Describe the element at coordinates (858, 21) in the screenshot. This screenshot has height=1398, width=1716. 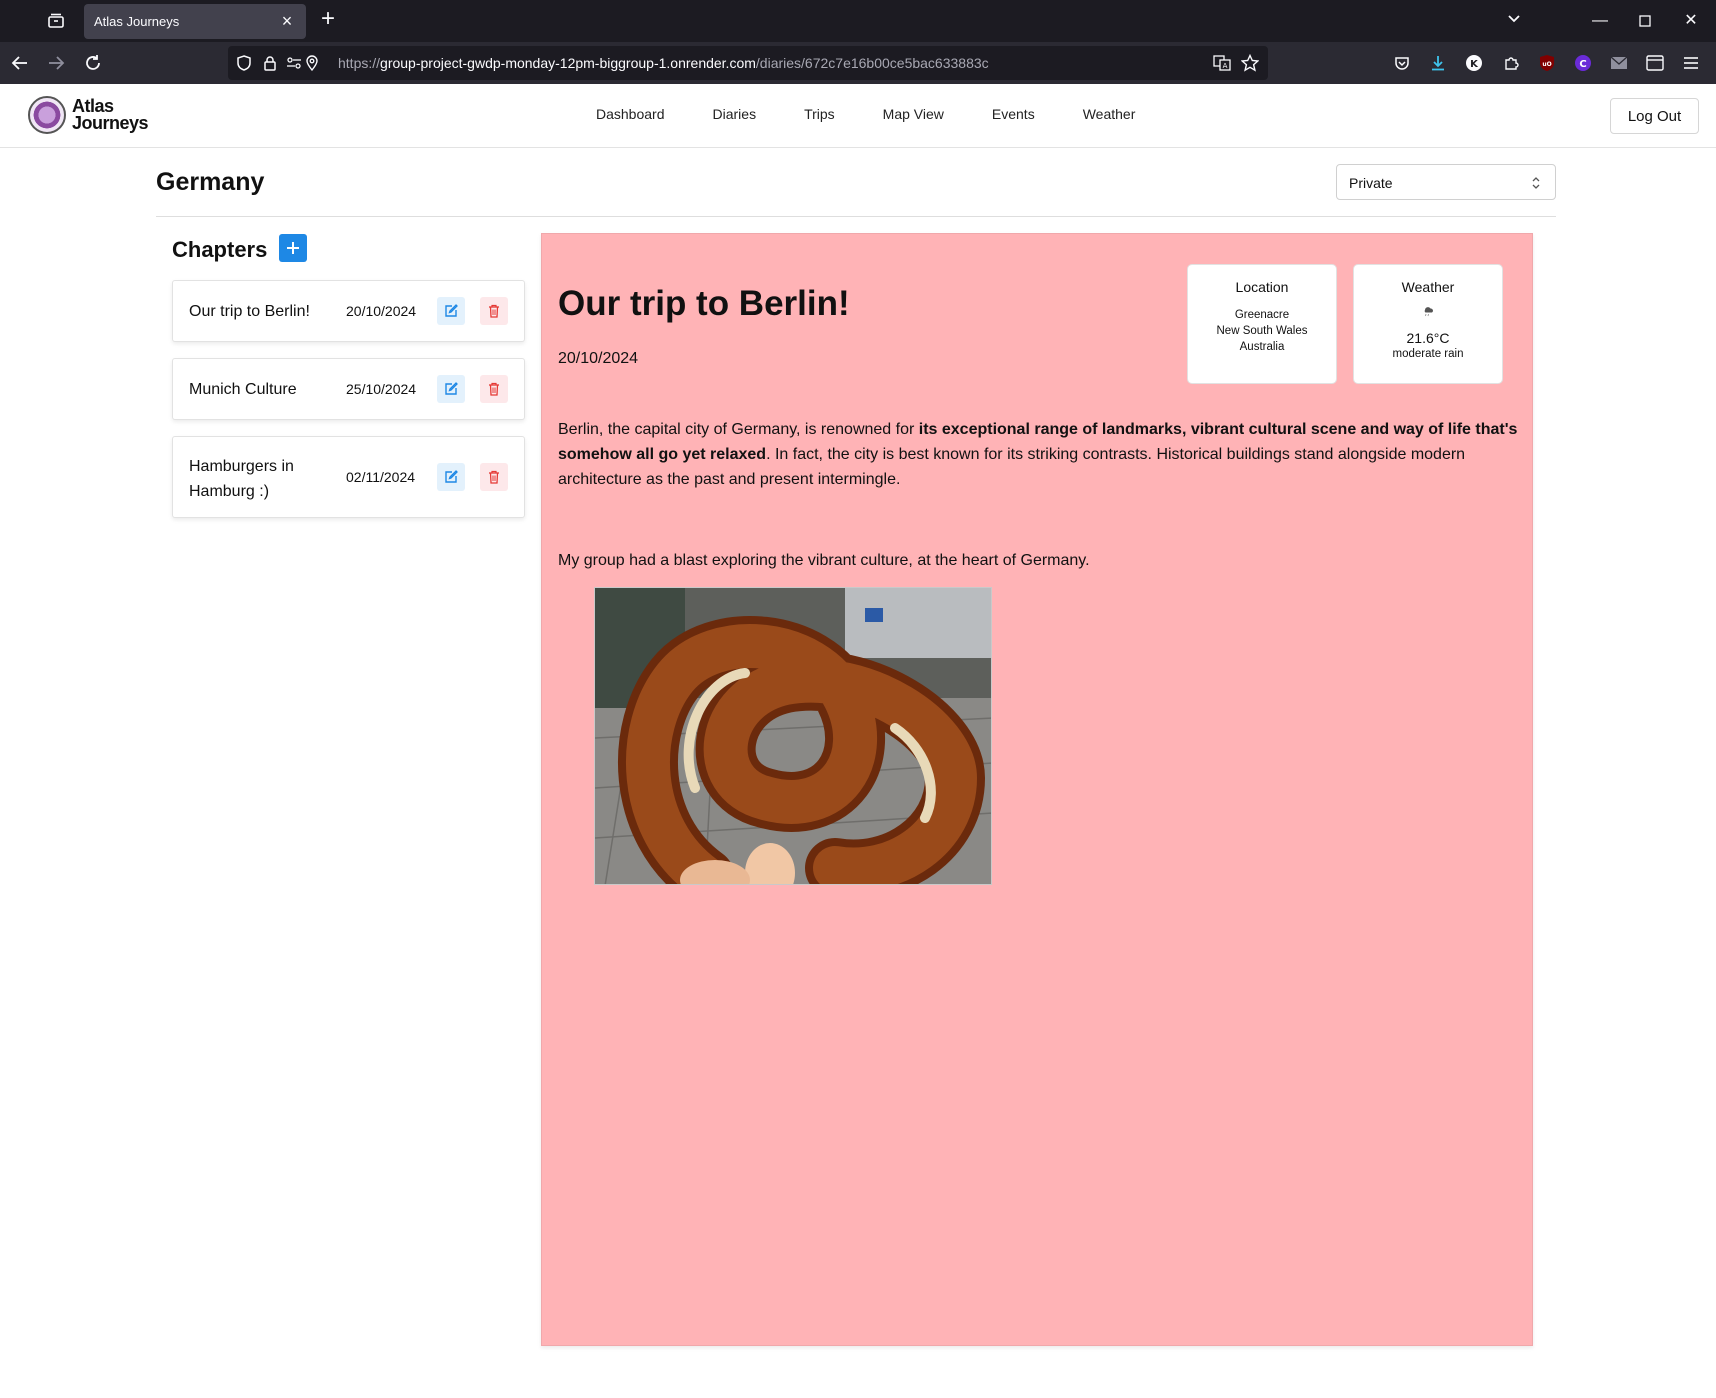
I see `browser-tab-bar: Atlas Journeys × + — ✕` at that location.